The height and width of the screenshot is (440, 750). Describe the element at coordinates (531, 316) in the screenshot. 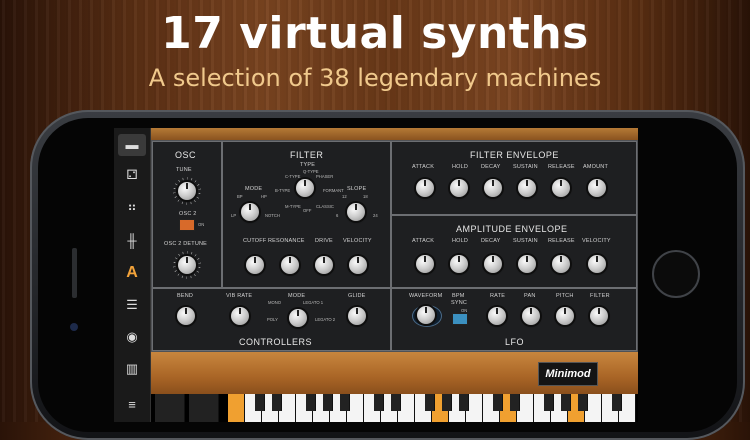

I see `lfo-pan-knob` at that location.